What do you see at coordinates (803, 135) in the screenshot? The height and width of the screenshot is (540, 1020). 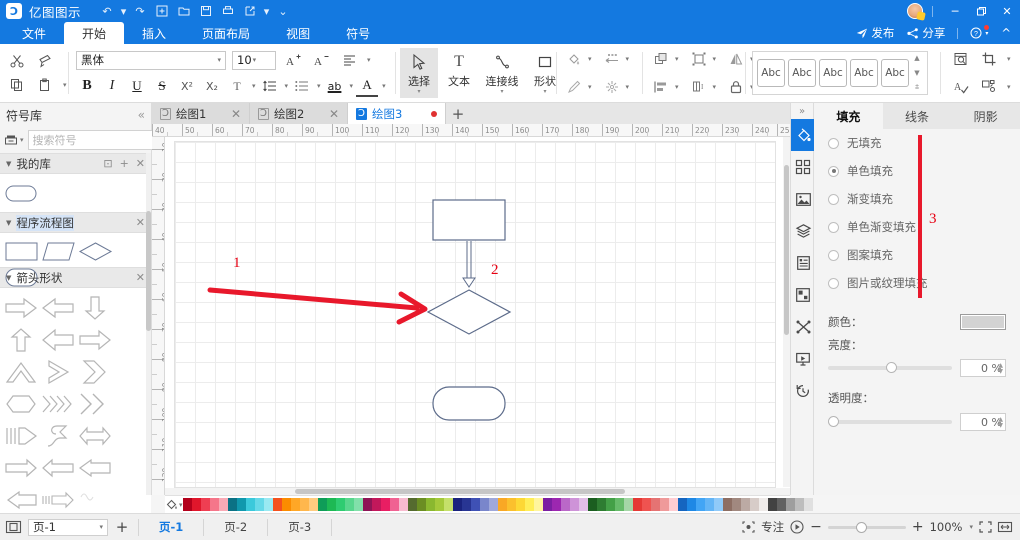 I see `fill-panel-icon` at bounding box center [803, 135].